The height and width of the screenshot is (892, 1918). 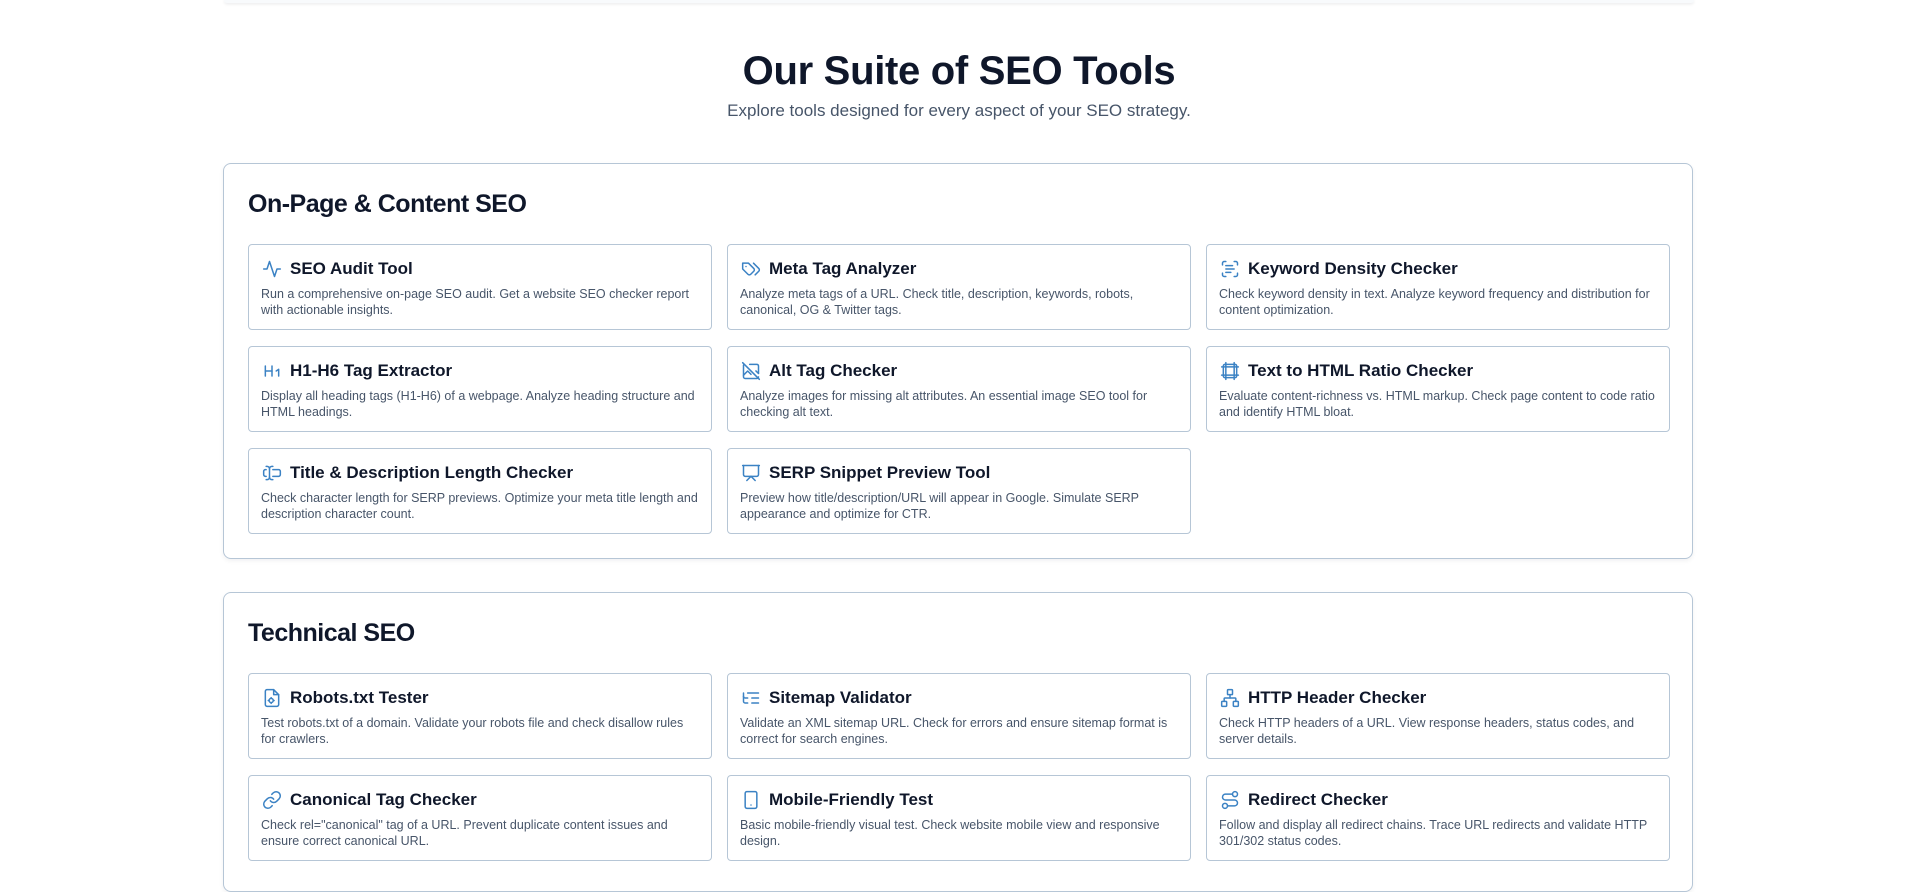 What do you see at coordinates (843, 268) in the screenshot?
I see `tool-name: Meta Tag Analyzer` at bounding box center [843, 268].